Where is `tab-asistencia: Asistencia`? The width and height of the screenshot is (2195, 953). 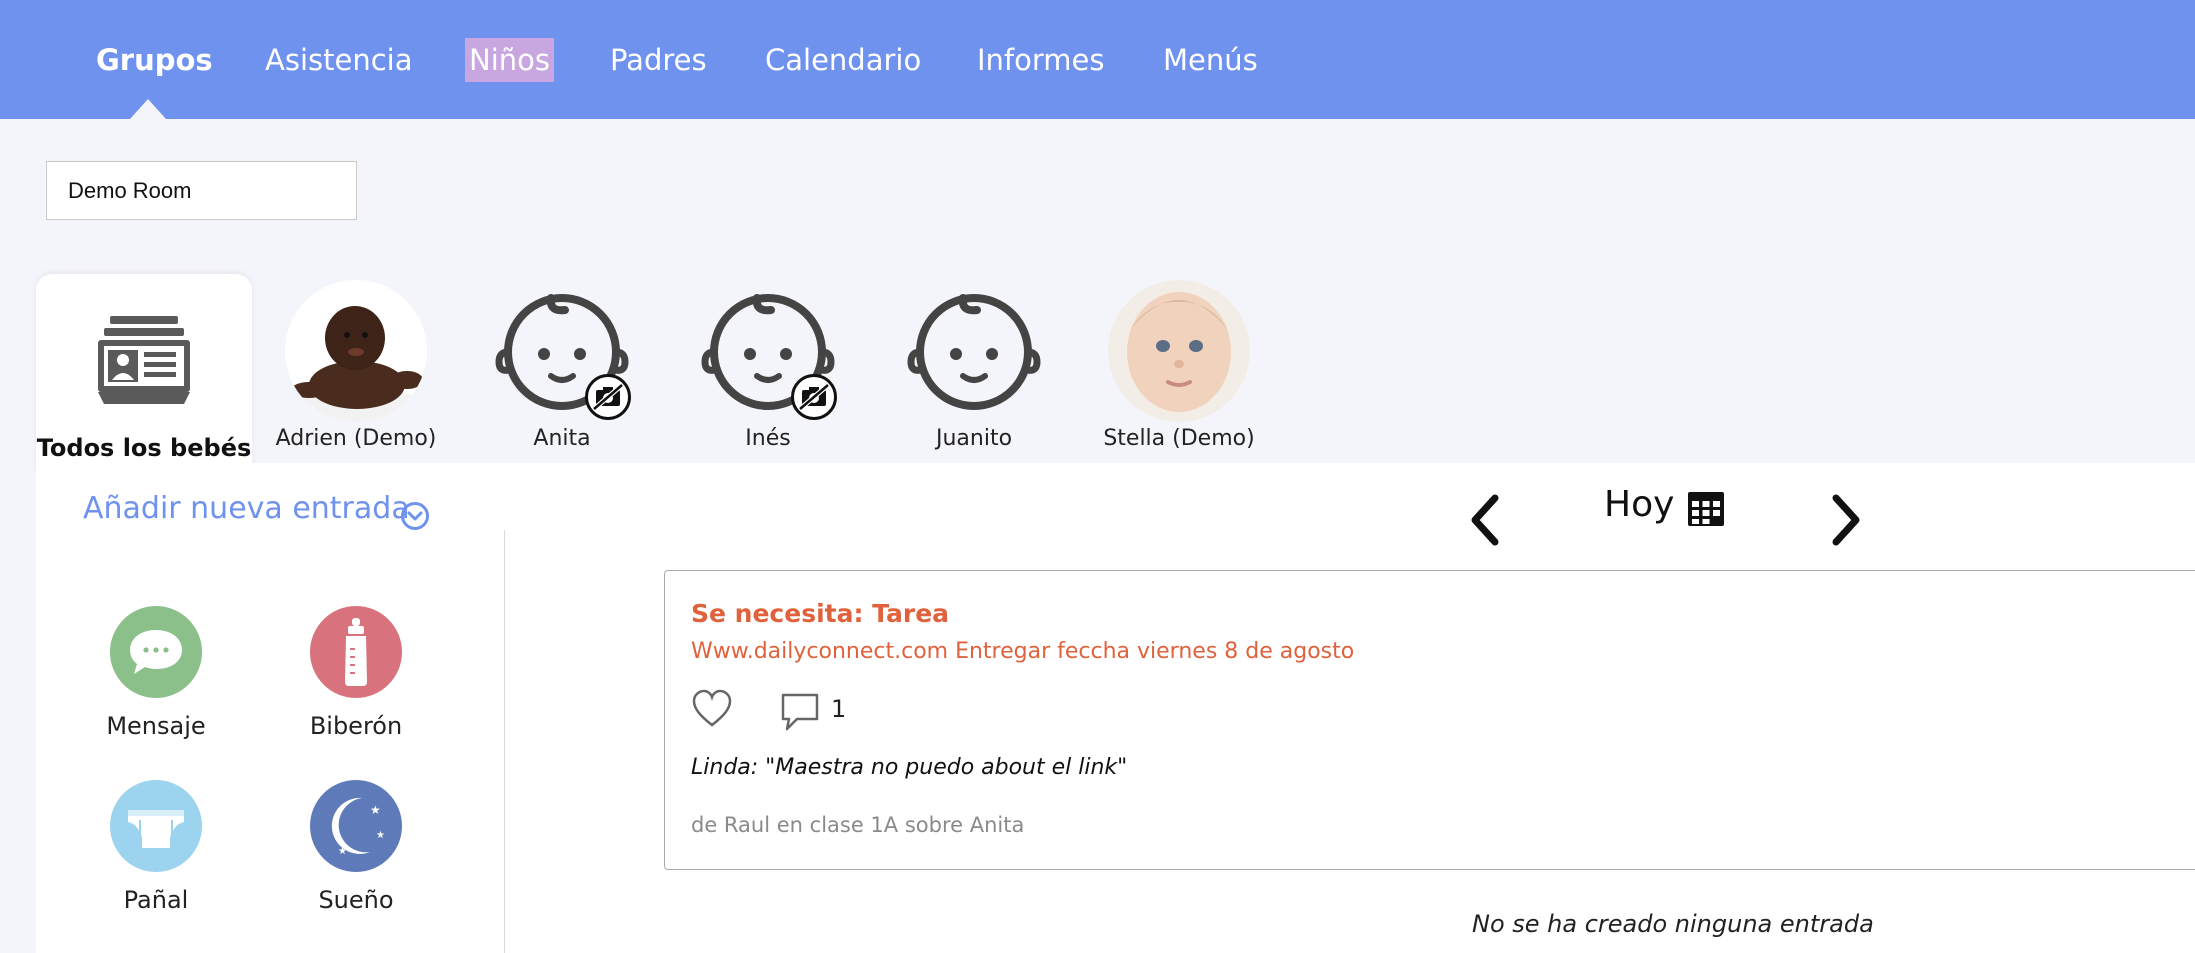 tab-asistencia: Asistencia is located at coordinates (338, 60).